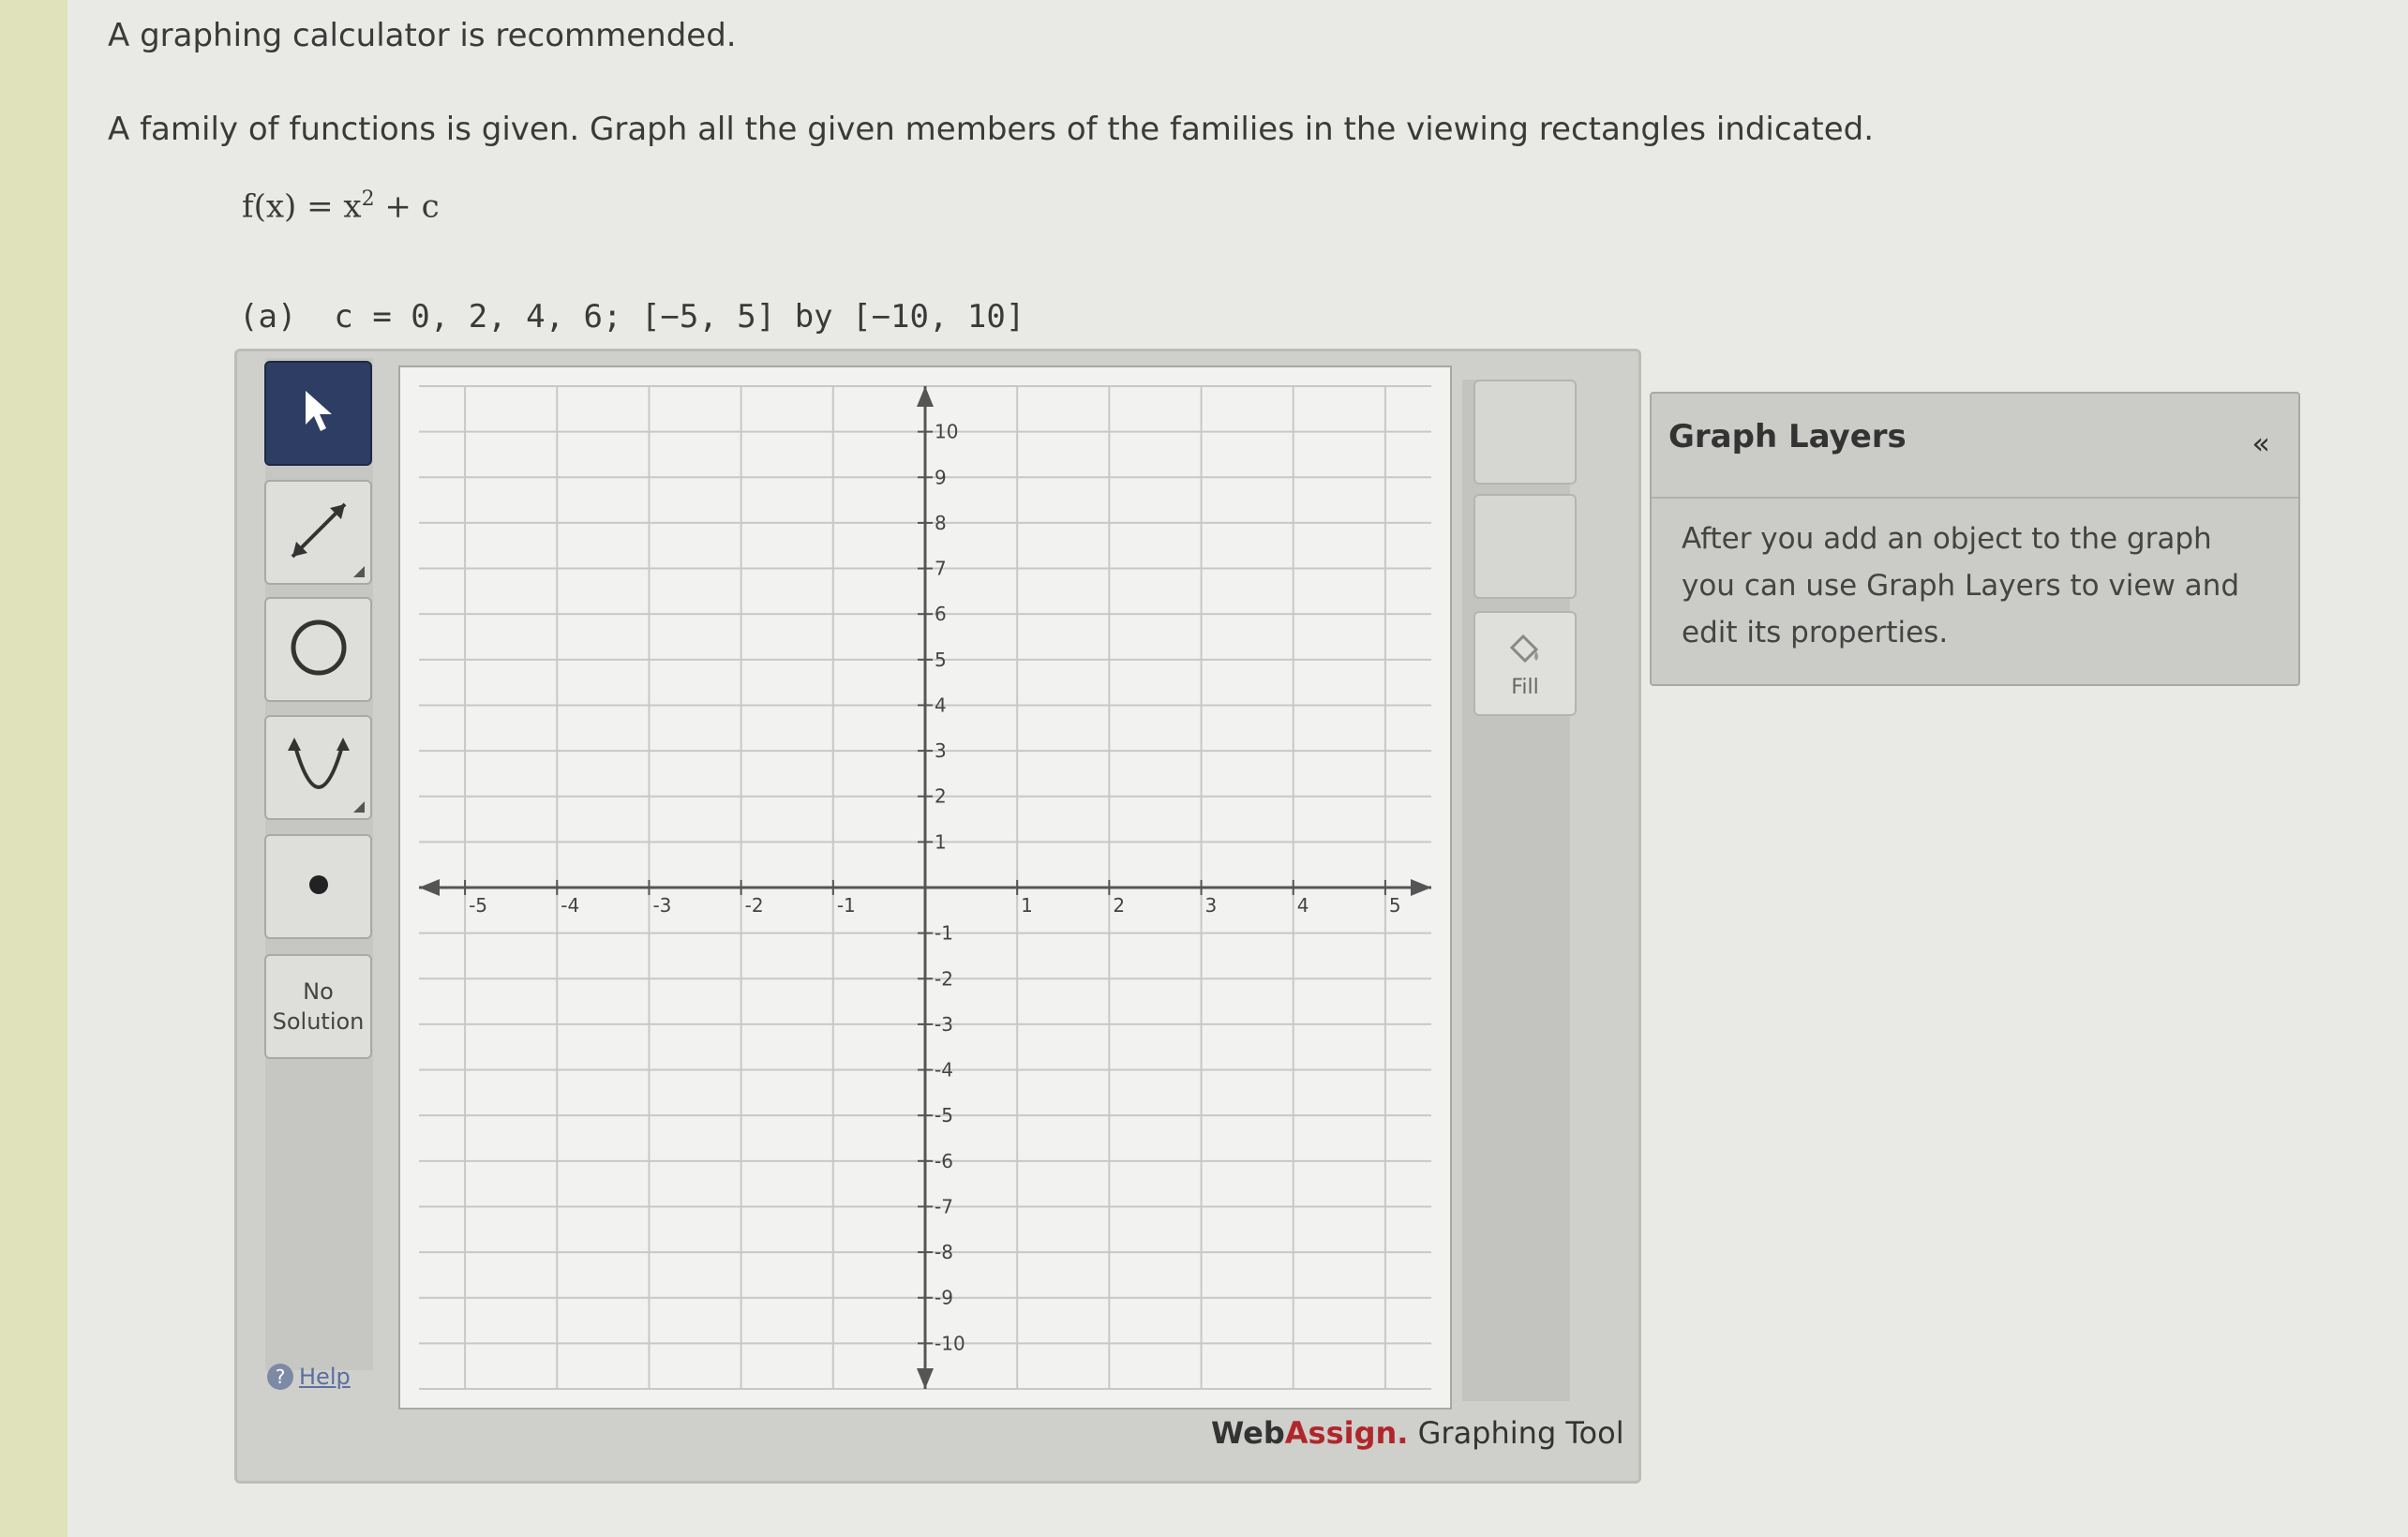 This screenshot has width=2408, height=1537. I want to click on y-tick-label: 4, so click(941, 705).